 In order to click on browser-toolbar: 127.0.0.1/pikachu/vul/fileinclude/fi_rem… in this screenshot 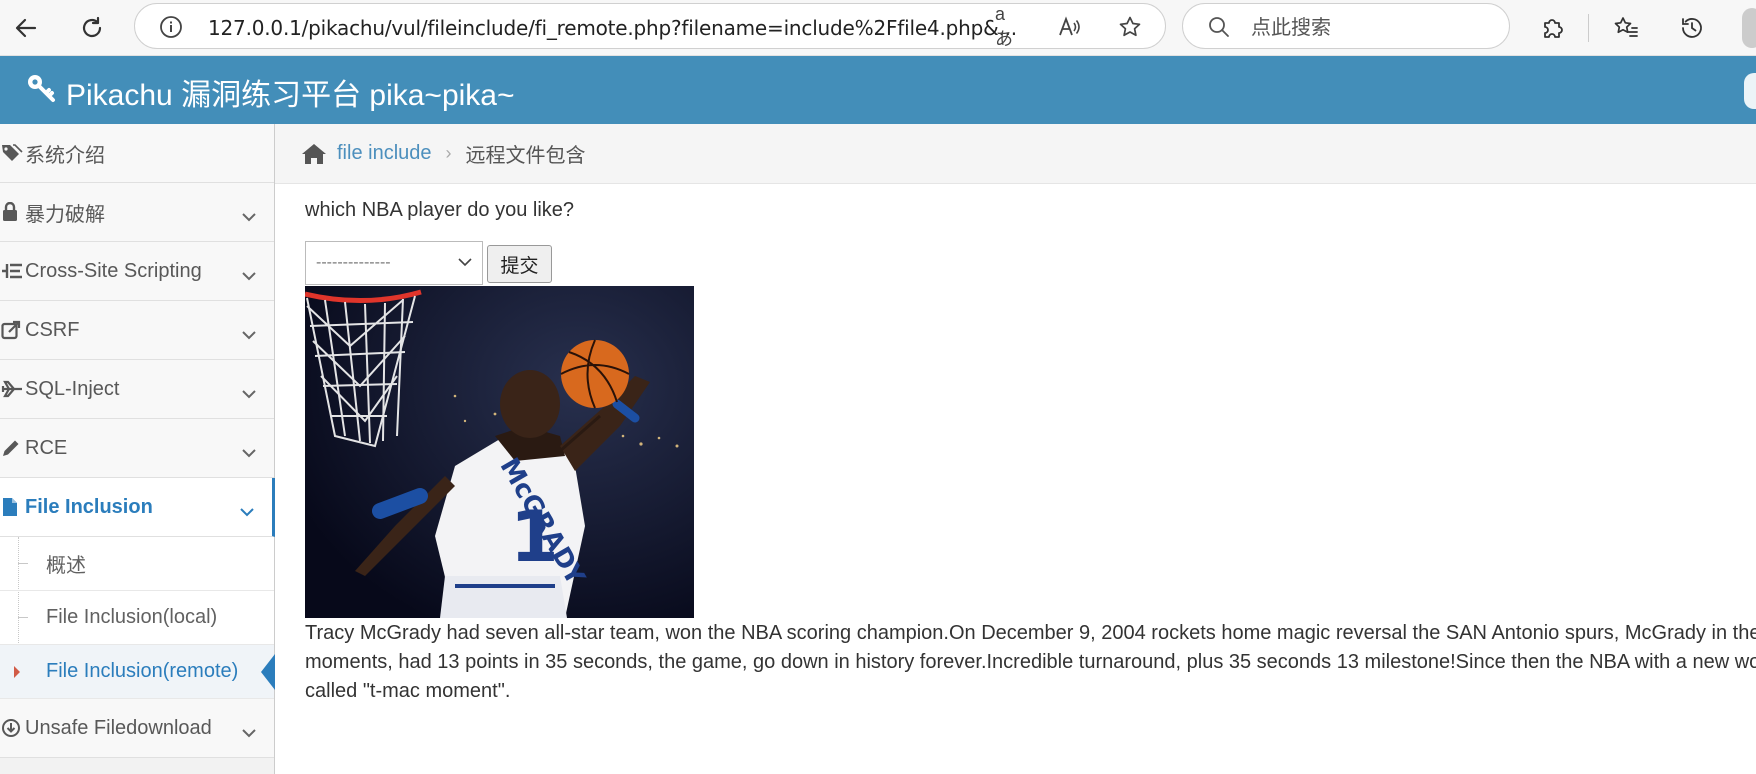, I will do `click(878, 28)`.